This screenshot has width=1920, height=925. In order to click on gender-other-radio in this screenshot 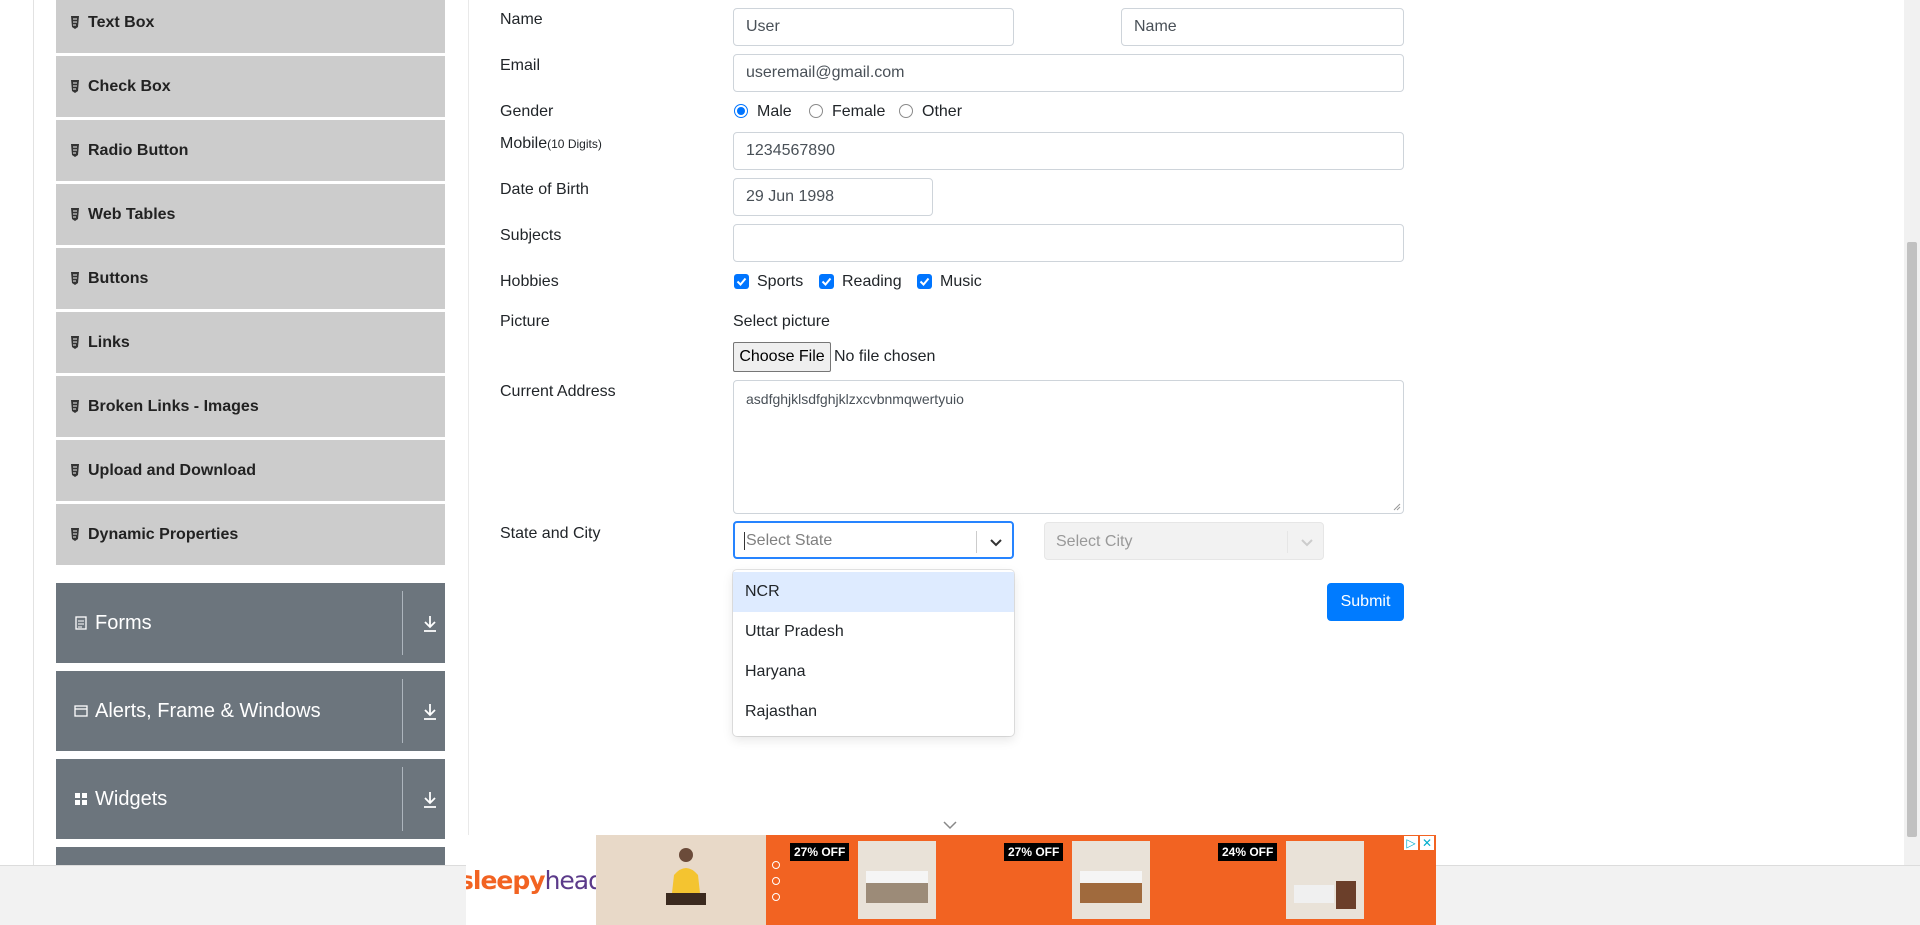, I will do `click(906, 111)`.